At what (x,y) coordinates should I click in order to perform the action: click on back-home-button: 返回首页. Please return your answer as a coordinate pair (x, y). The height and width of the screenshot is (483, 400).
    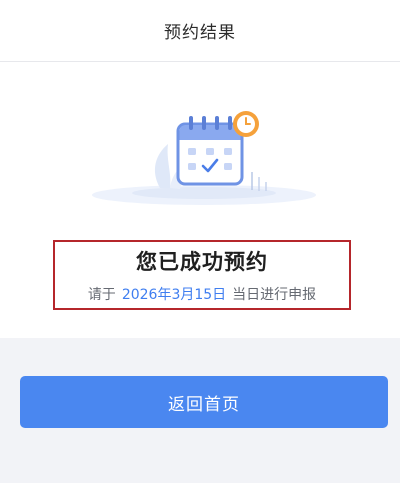
    Looking at the image, I should click on (204, 402).